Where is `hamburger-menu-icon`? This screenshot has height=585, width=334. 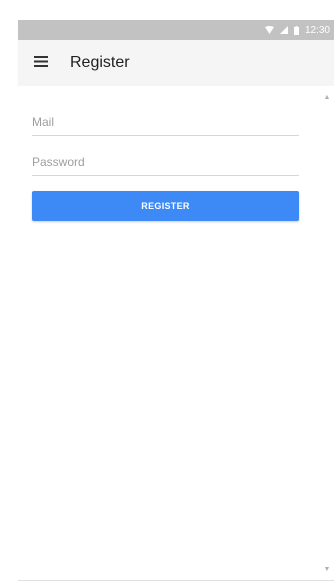 hamburger-menu-icon is located at coordinates (41, 63).